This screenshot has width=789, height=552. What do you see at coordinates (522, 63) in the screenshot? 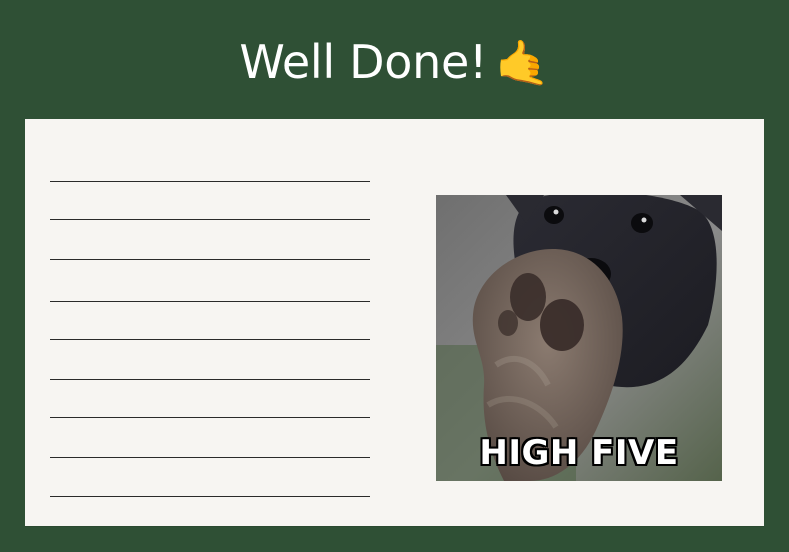
I see `call-me-hand-emoji-icon: 🤙` at bounding box center [522, 63].